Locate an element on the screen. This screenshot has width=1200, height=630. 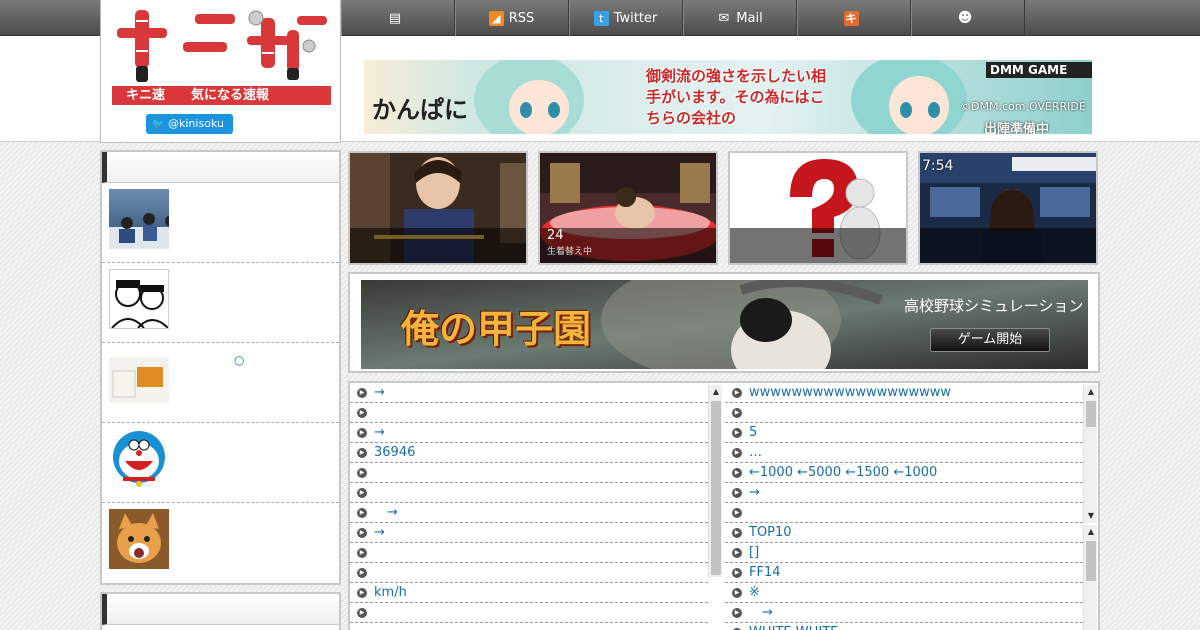
article-thumbnail: 24 生着替え中 is located at coordinates (628, 208).